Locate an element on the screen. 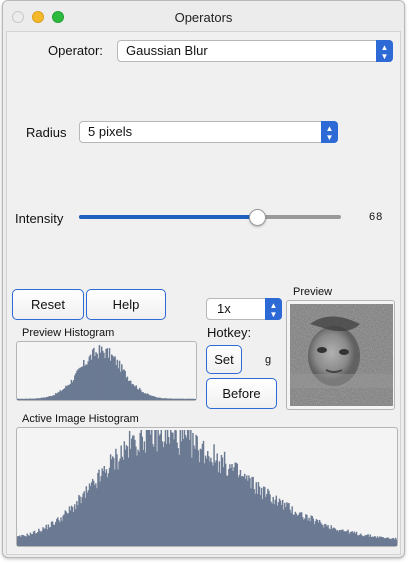 This screenshot has width=409, height=563. operator-label: Operator: is located at coordinates (75, 50).